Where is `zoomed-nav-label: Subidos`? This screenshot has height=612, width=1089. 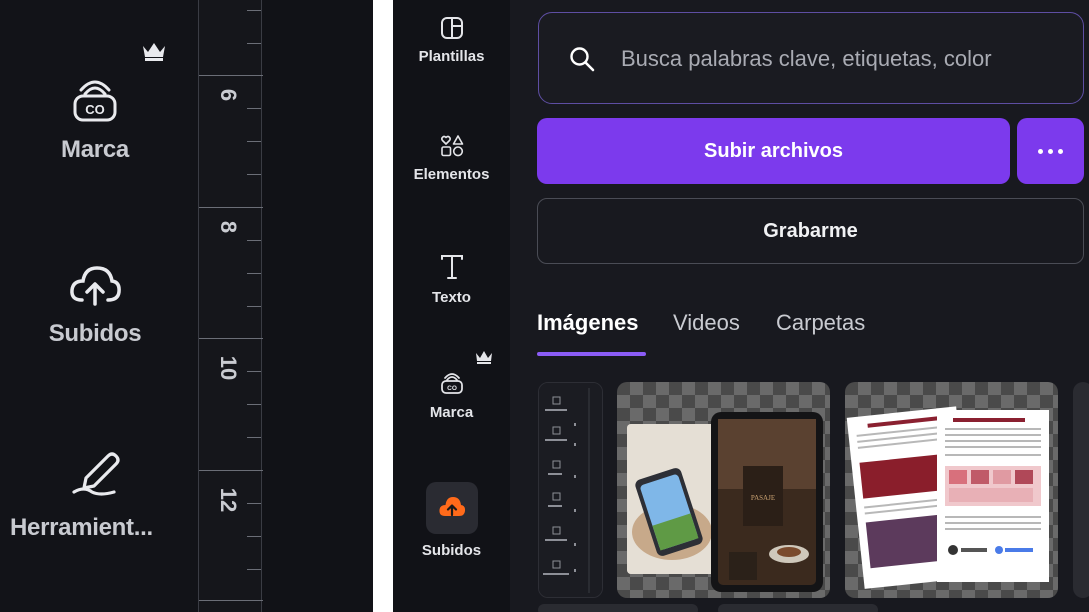
zoomed-nav-label: Subidos is located at coordinates (95, 333).